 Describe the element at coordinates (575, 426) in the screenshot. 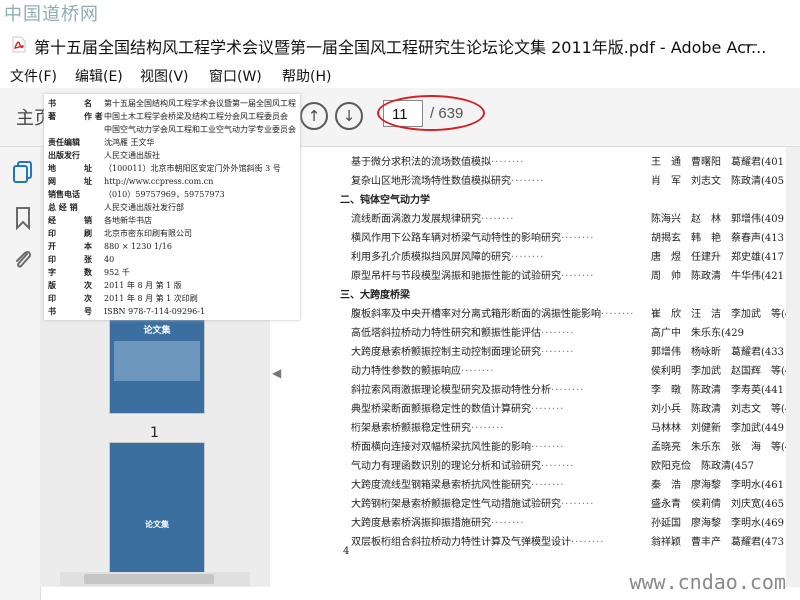

I see `toc-entry: 桁架悬索桥颤振稳定性研究 ········ 马林林 刘健新 李加武(449` at that location.